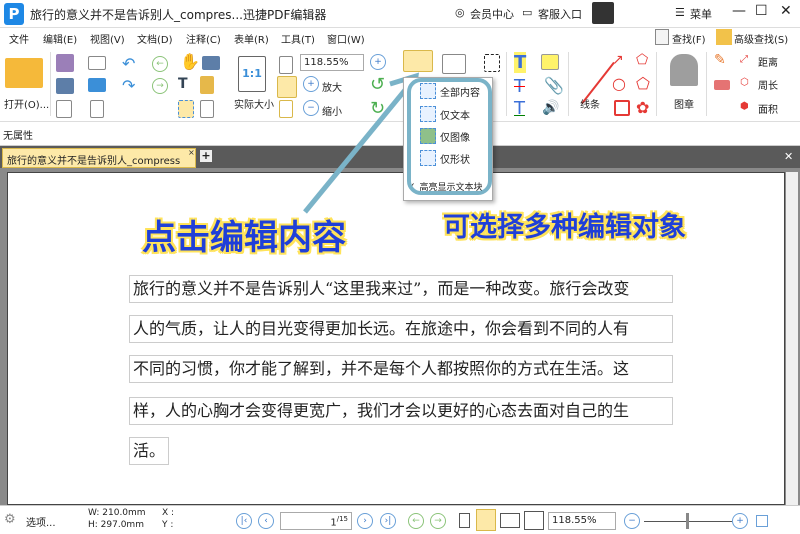 The height and width of the screenshot is (534, 800). Describe the element at coordinates (438, 521) in the screenshot. I see `forward-button: →` at that location.